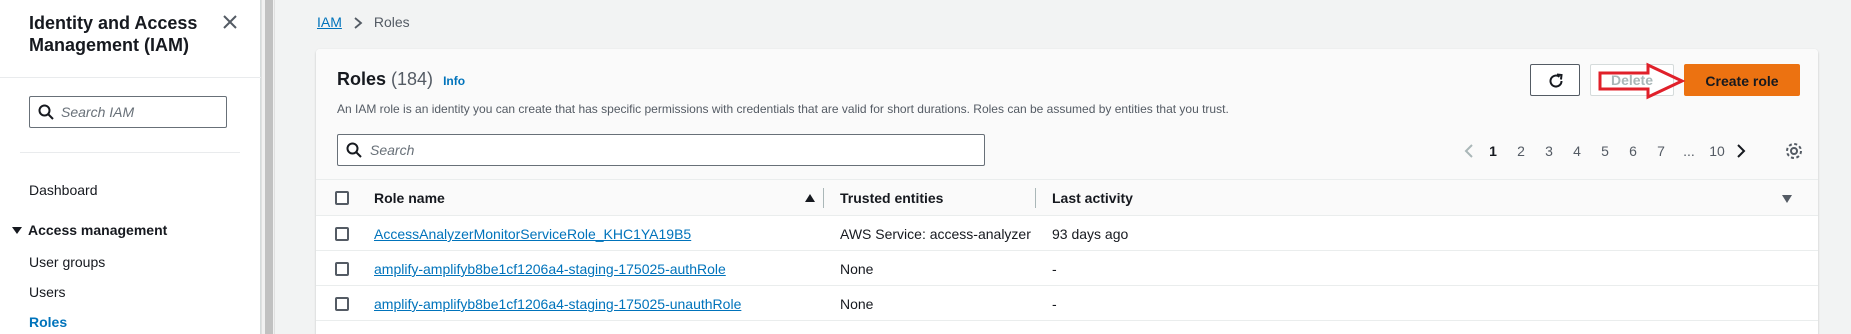 The height and width of the screenshot is (334, 1851). What do you see at coordinates (48, 322) in the screenshot?
I see `sidebar-item-roles: Roles` at bounding box center [48, 322].